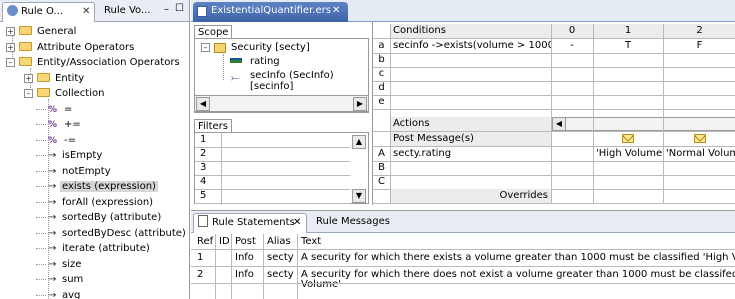  I want to click on tree-item: → iterate (attribute), so click(94, 248).